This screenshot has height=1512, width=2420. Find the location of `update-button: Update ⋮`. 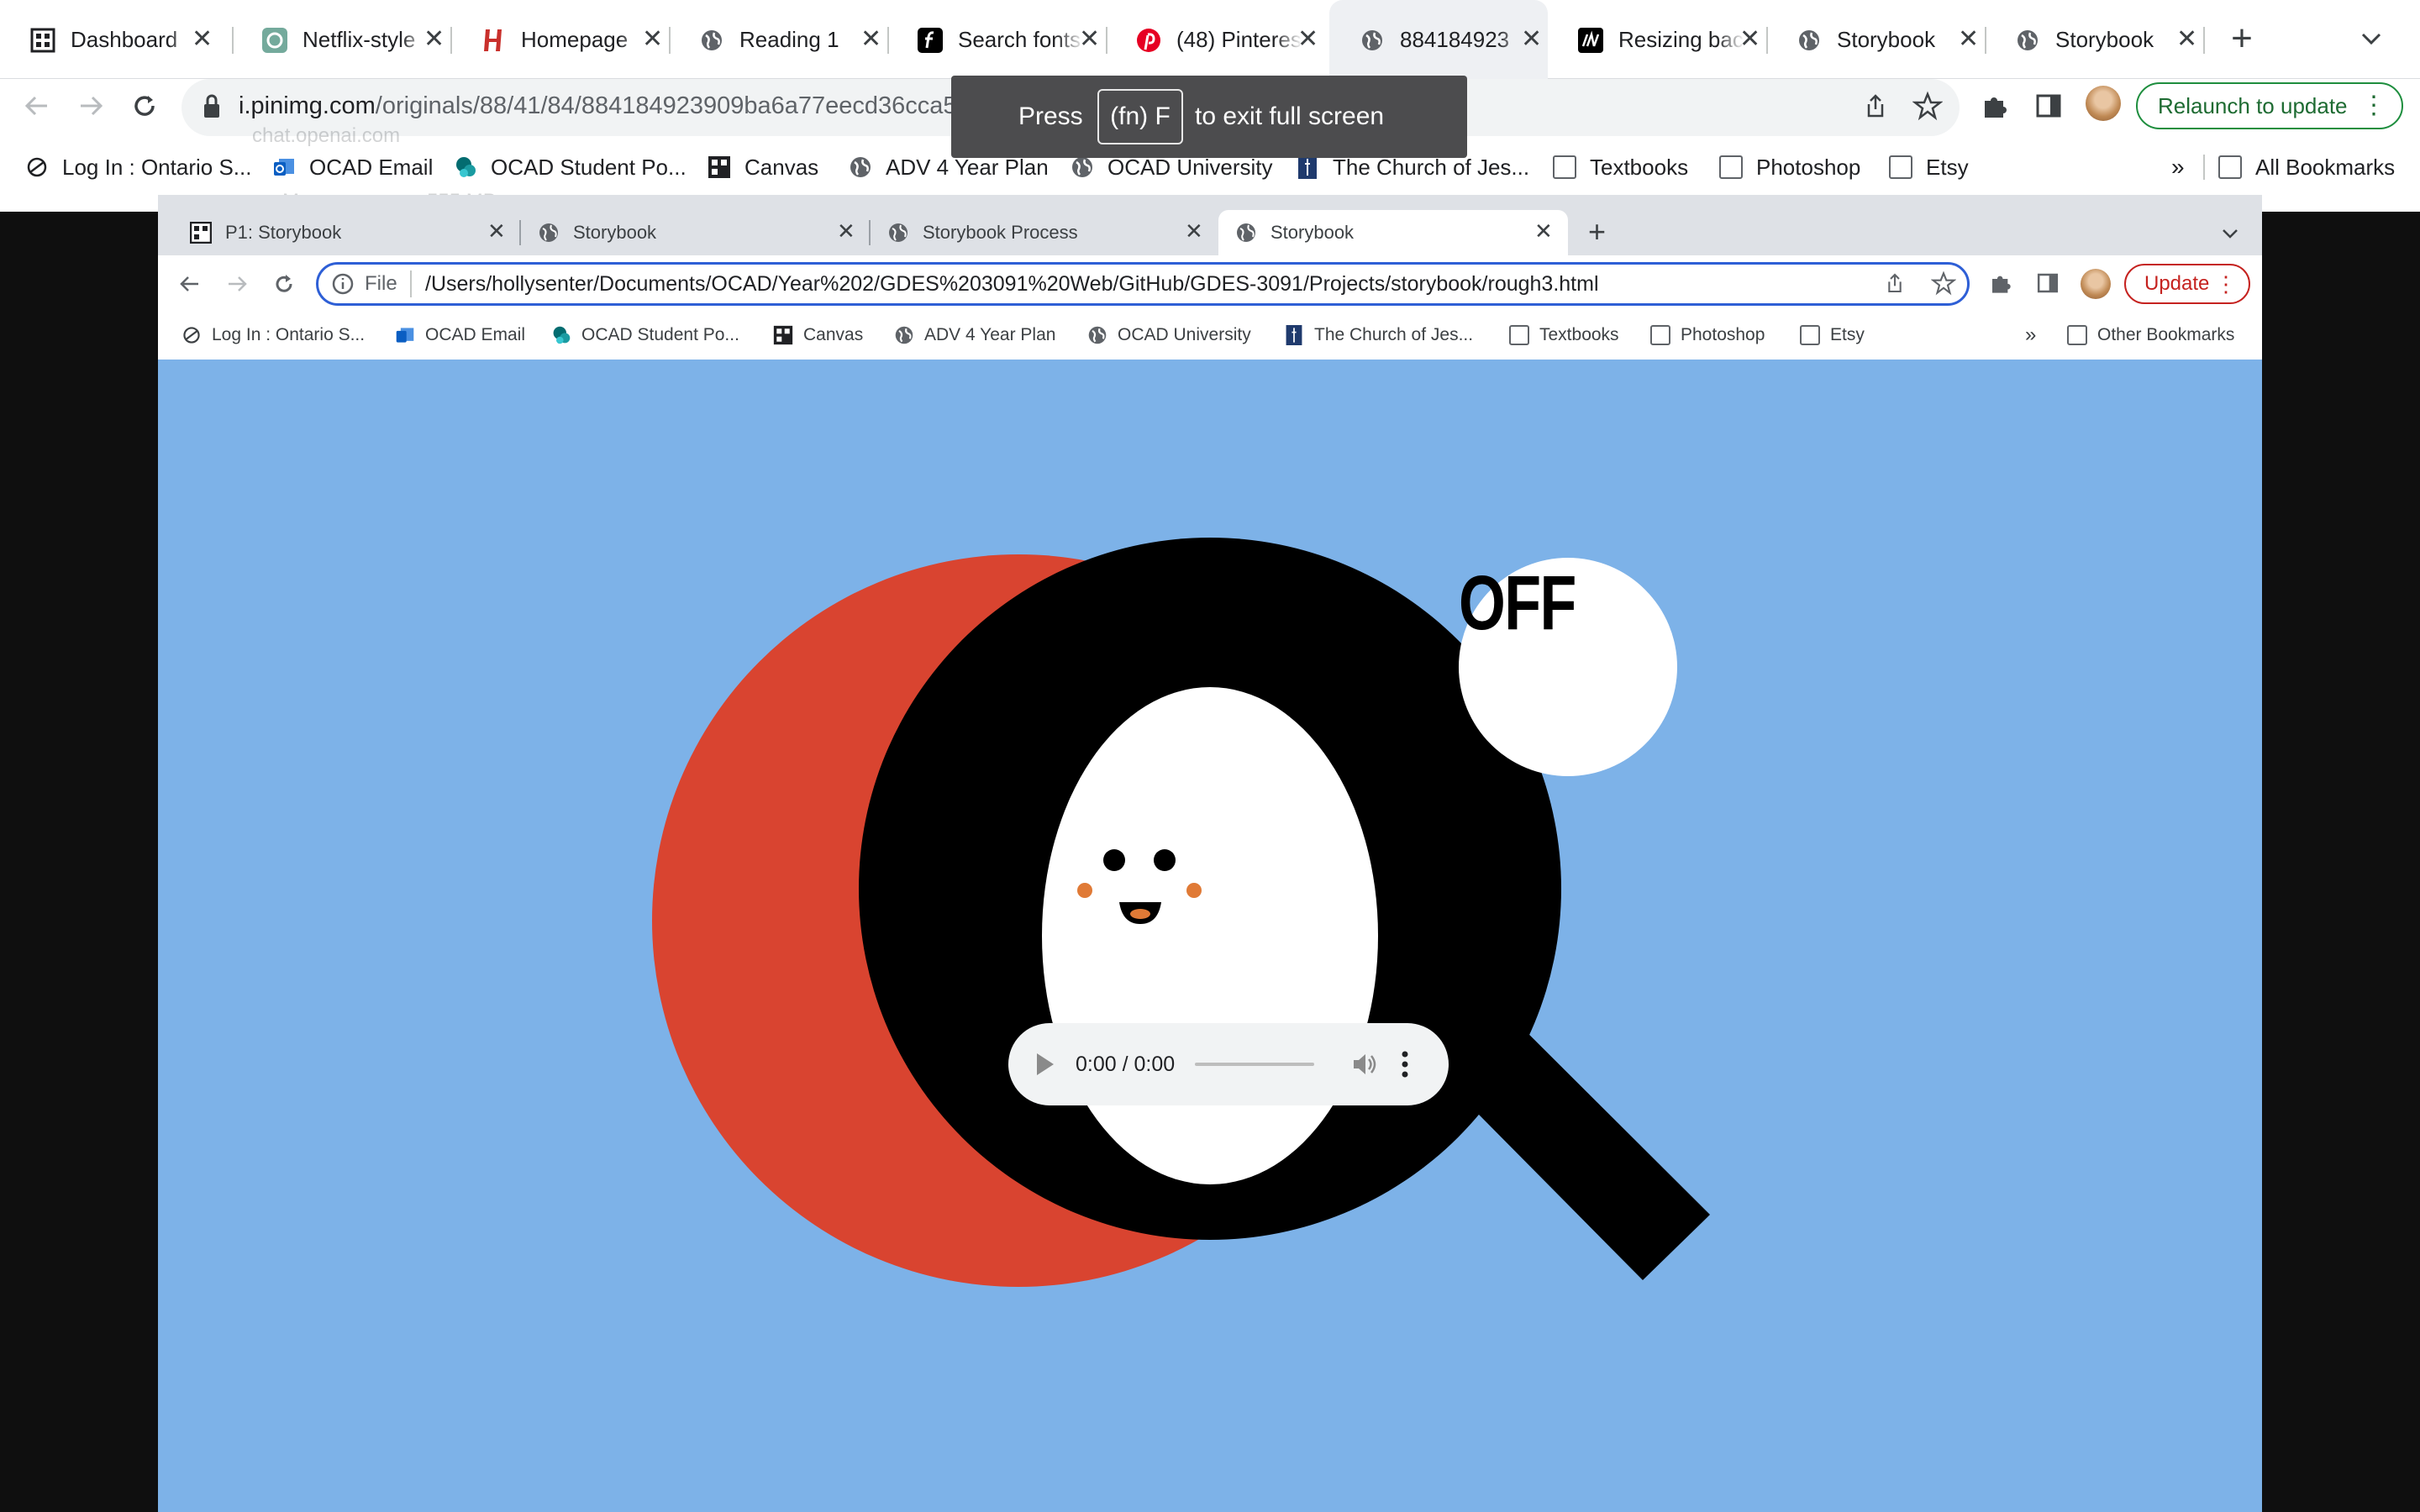

update-button: Update ⋮ is located at coordinates (2187, 284).